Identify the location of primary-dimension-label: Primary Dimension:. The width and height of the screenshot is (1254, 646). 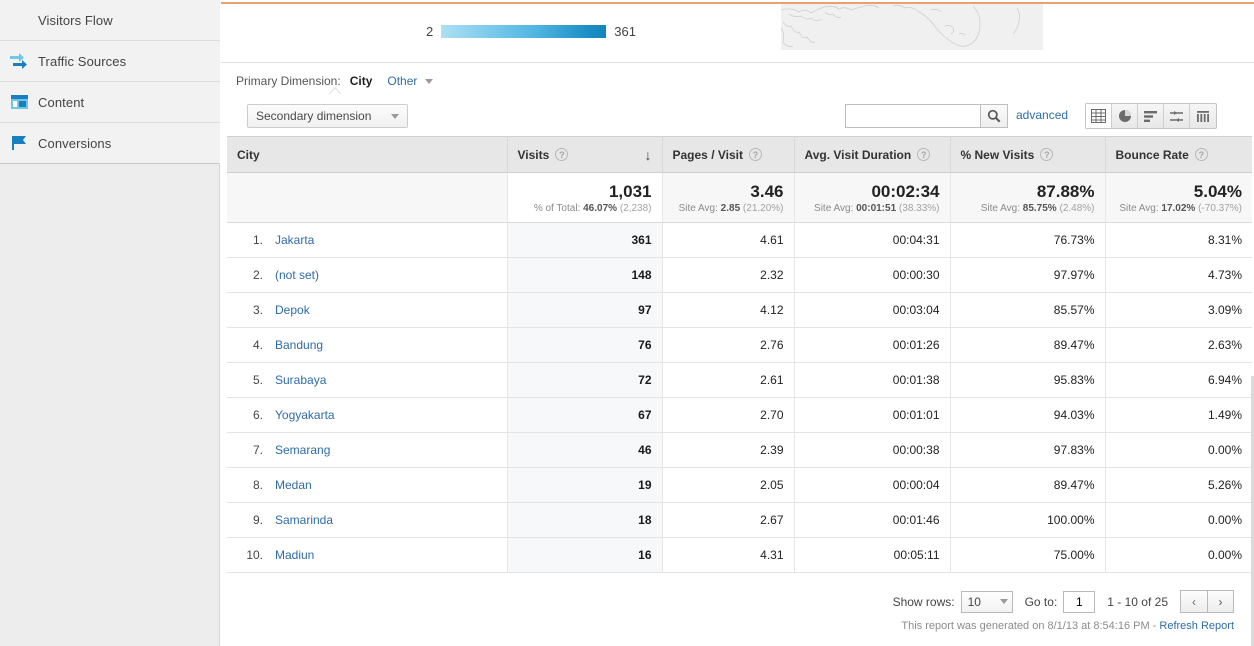
(288, 81).